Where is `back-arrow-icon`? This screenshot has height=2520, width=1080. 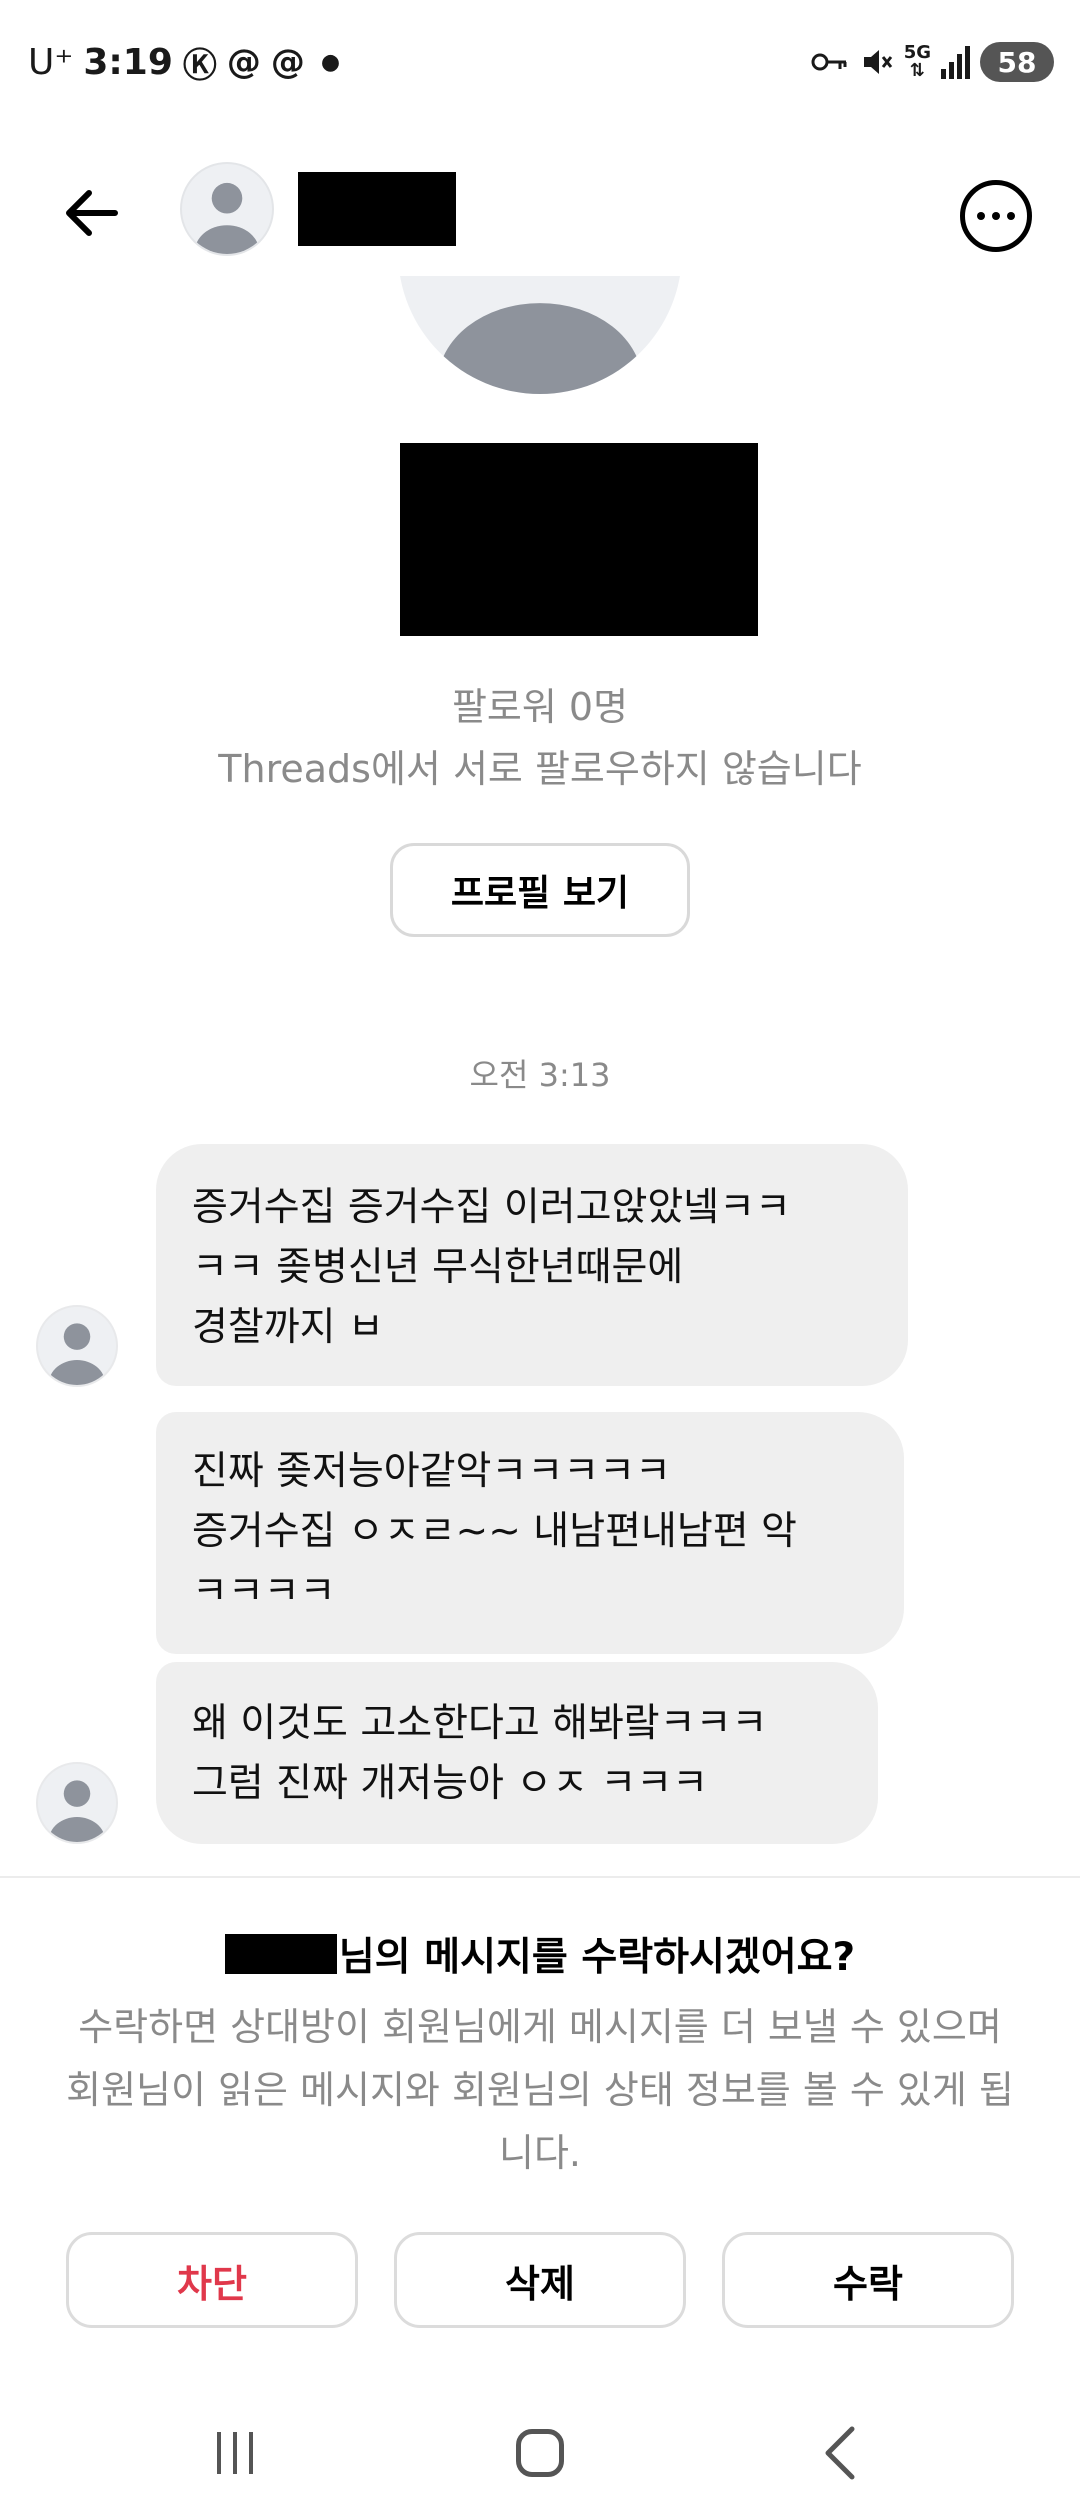
back-arrow-icon is located at coordinates (92, 213).